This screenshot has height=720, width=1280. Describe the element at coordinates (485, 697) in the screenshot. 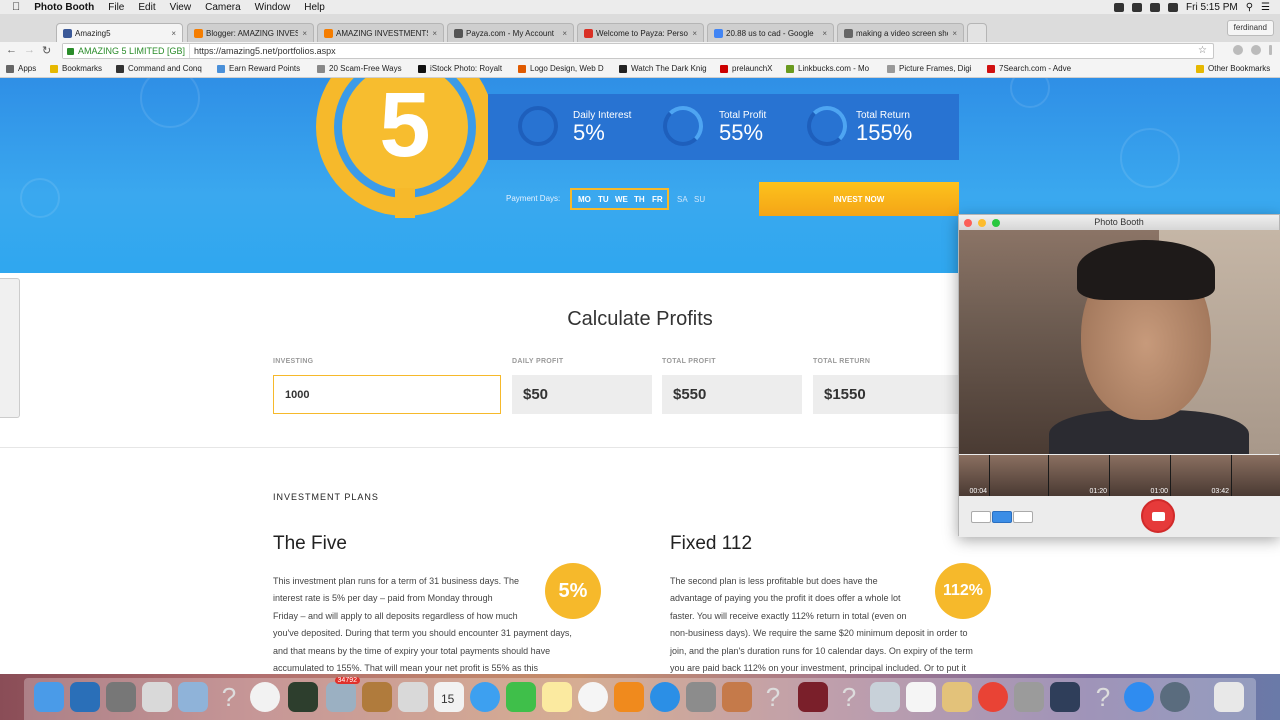

I see `messages-icon` at that location.